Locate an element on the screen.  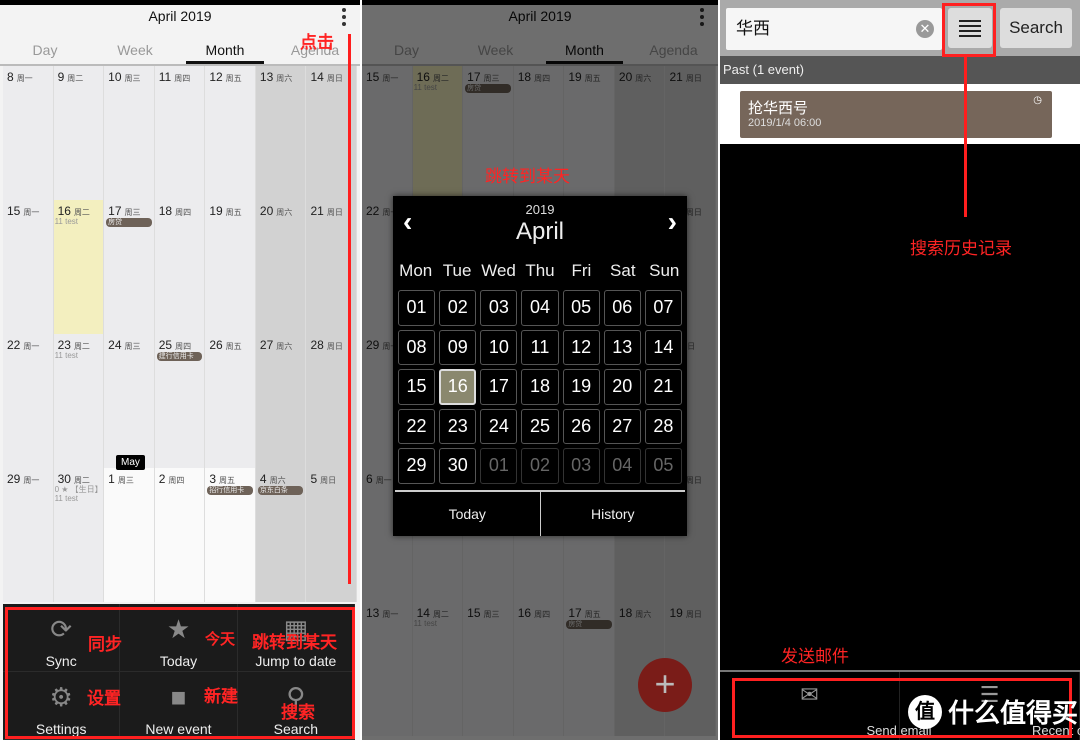
day-cell: 12 周五 is located at coordinates (230, 133).